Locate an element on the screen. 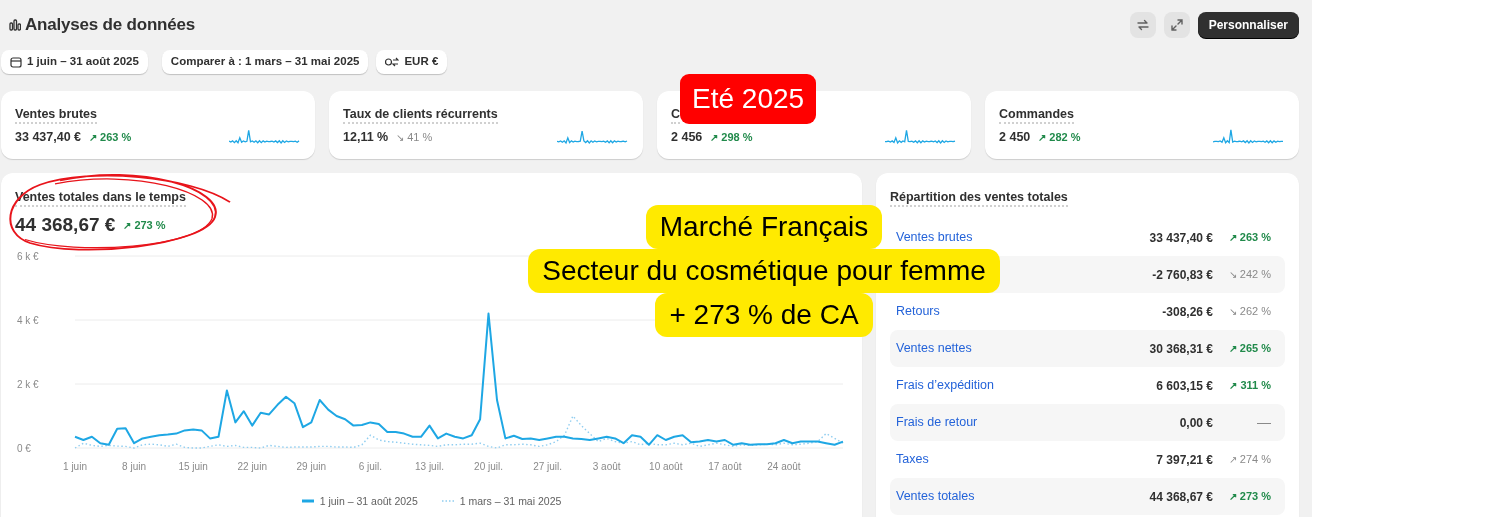 Image resolution: width=1500 pixels, height=517 pixels. x-axis-label: 27 juil. is located at coordinates (548, 466).